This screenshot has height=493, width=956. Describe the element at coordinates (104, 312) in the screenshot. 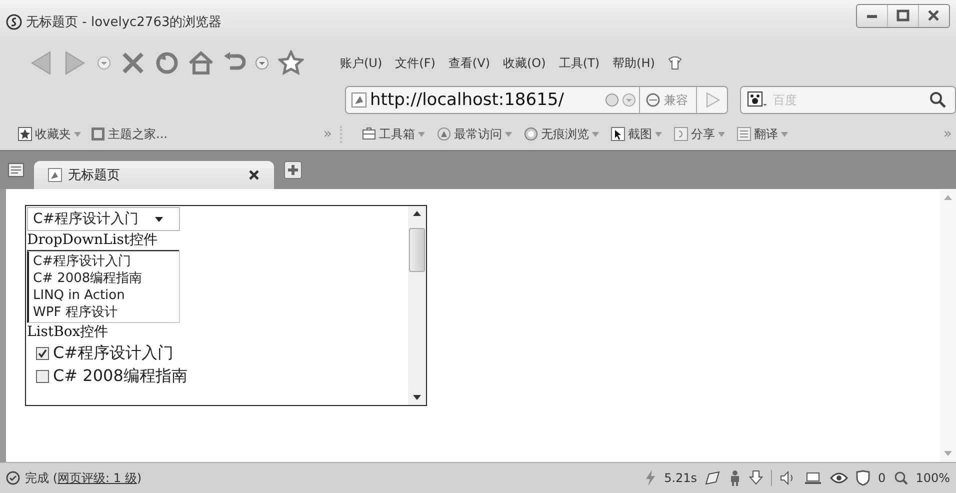

I see `list-item: WPF 程序设计` at that location.